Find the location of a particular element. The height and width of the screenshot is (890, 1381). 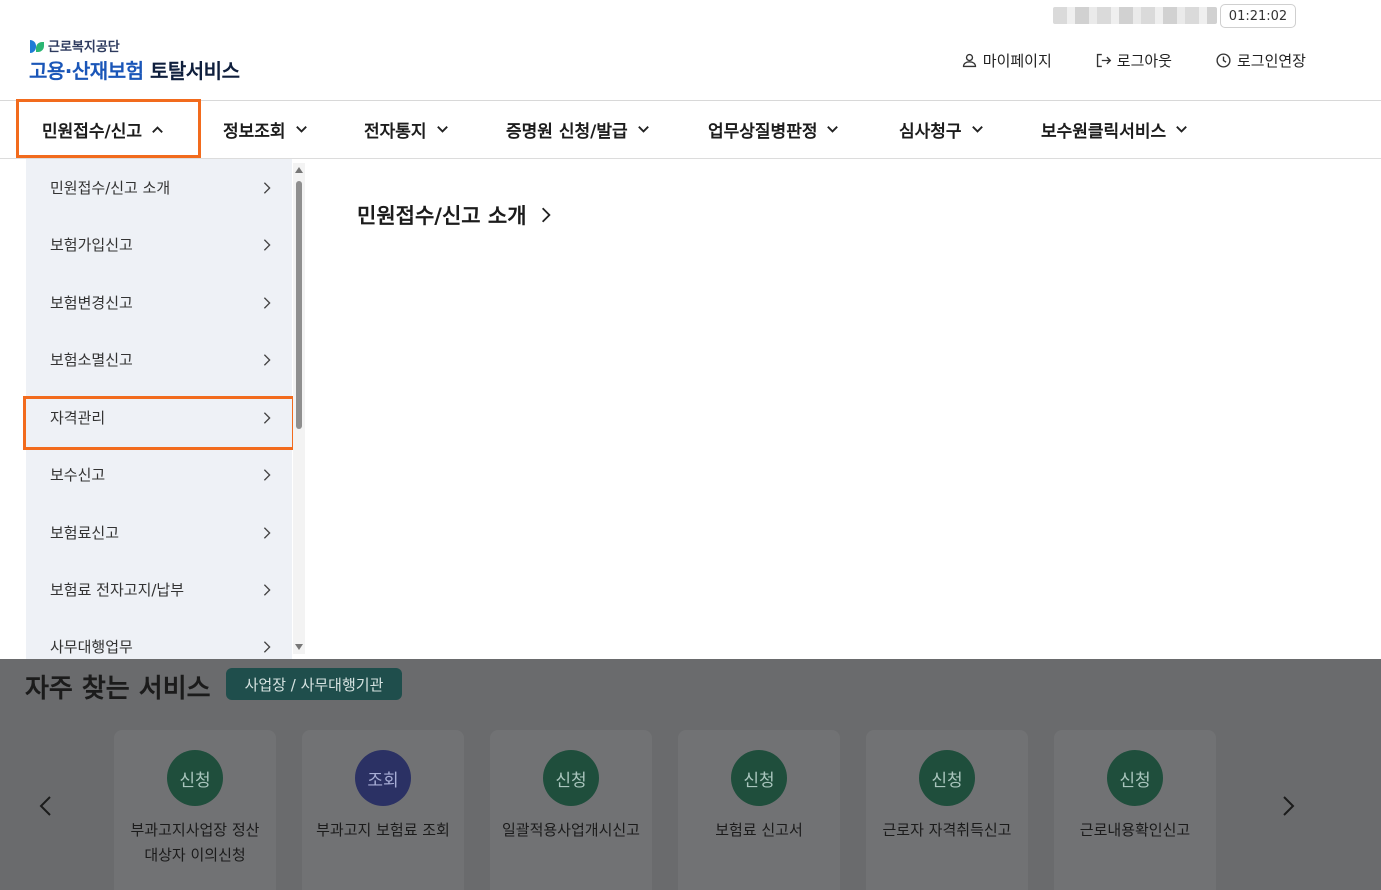

services-category-tag: 사업장 / 사무대행기관 is located at coordinates (314, 684).